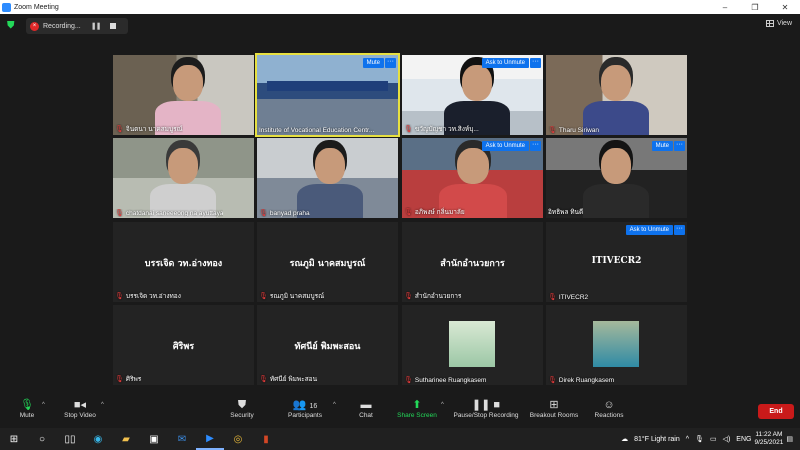 The width and height of the screenshot is (800, 450). Describe the element at coordinates (113, 26) in the screenshot. I see `stop-recording-icon` at that location.